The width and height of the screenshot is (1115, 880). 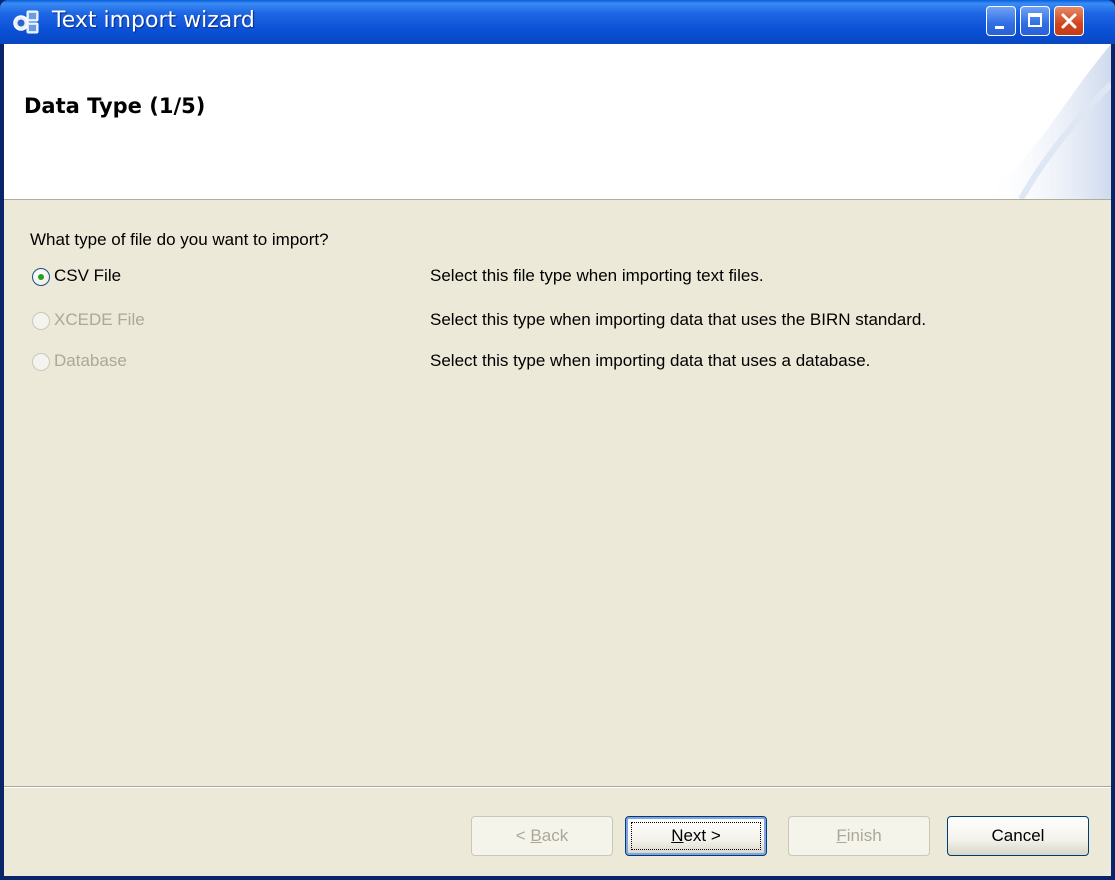 What do you see at coordinates (99, 319) in the screenshot?
I see `option-label: XCEDE File` at bounding box center [99, 319].